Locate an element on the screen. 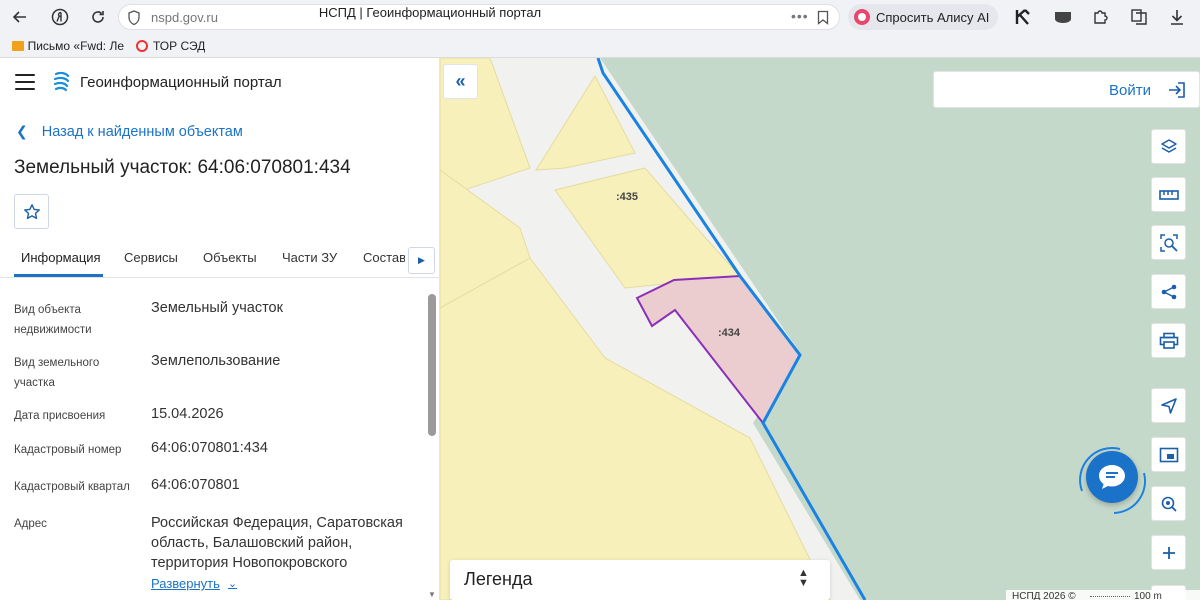 The image size is (1200, 600). locate-button is located at coordinates (1168, 405).